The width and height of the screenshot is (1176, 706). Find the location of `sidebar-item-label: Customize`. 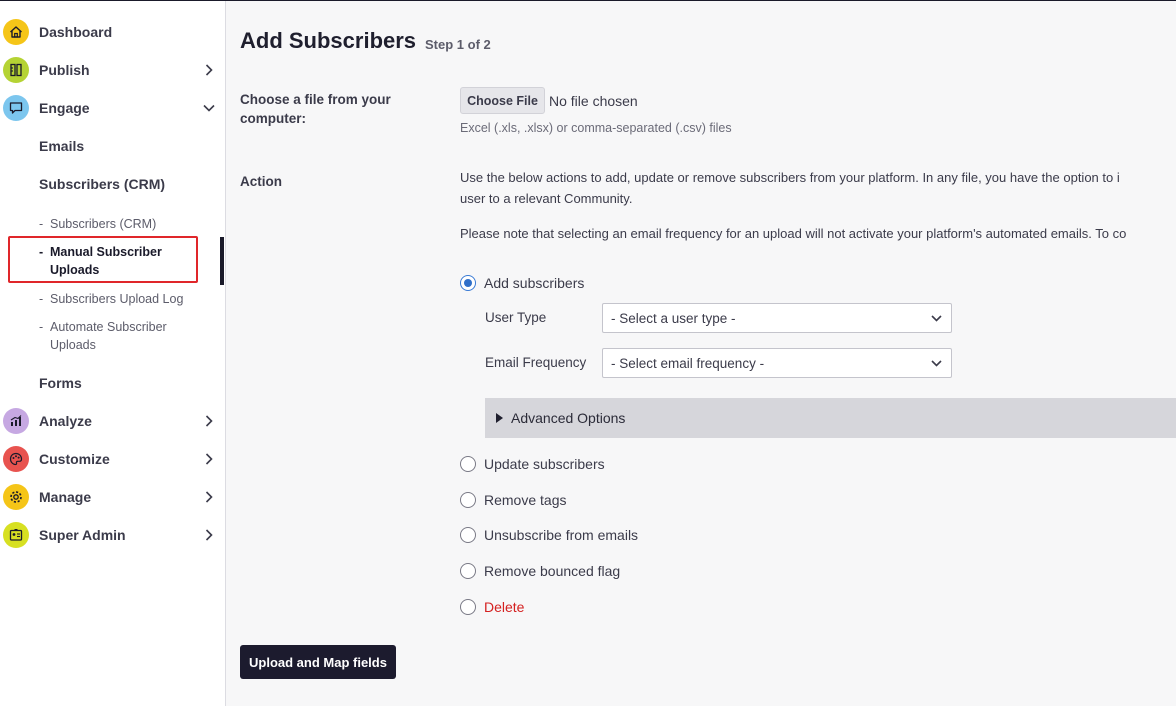

sidebar-item-label: Customize is located at coordinates (74, 459).